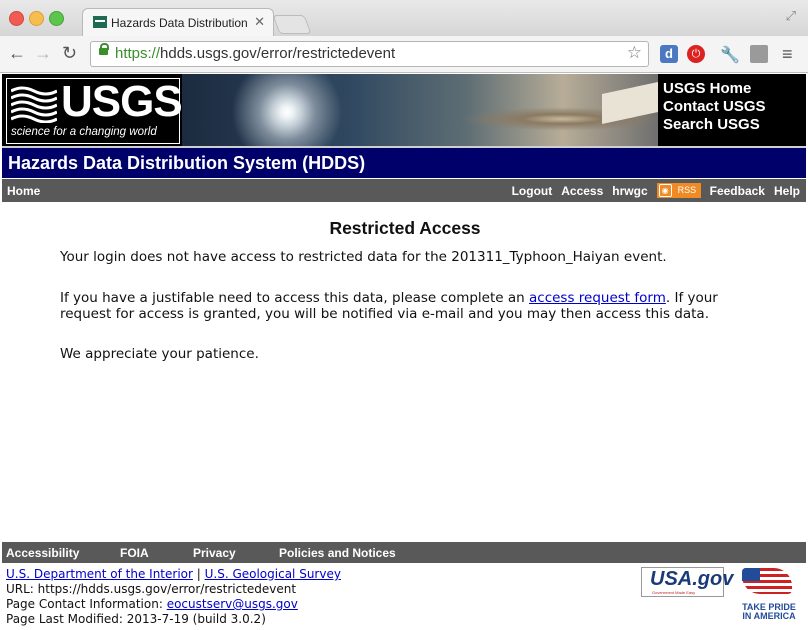 The width and height of the screenshot is (808, 630). I want to click on doi-link: U.S. Department of the Interior, so click(99, 574).